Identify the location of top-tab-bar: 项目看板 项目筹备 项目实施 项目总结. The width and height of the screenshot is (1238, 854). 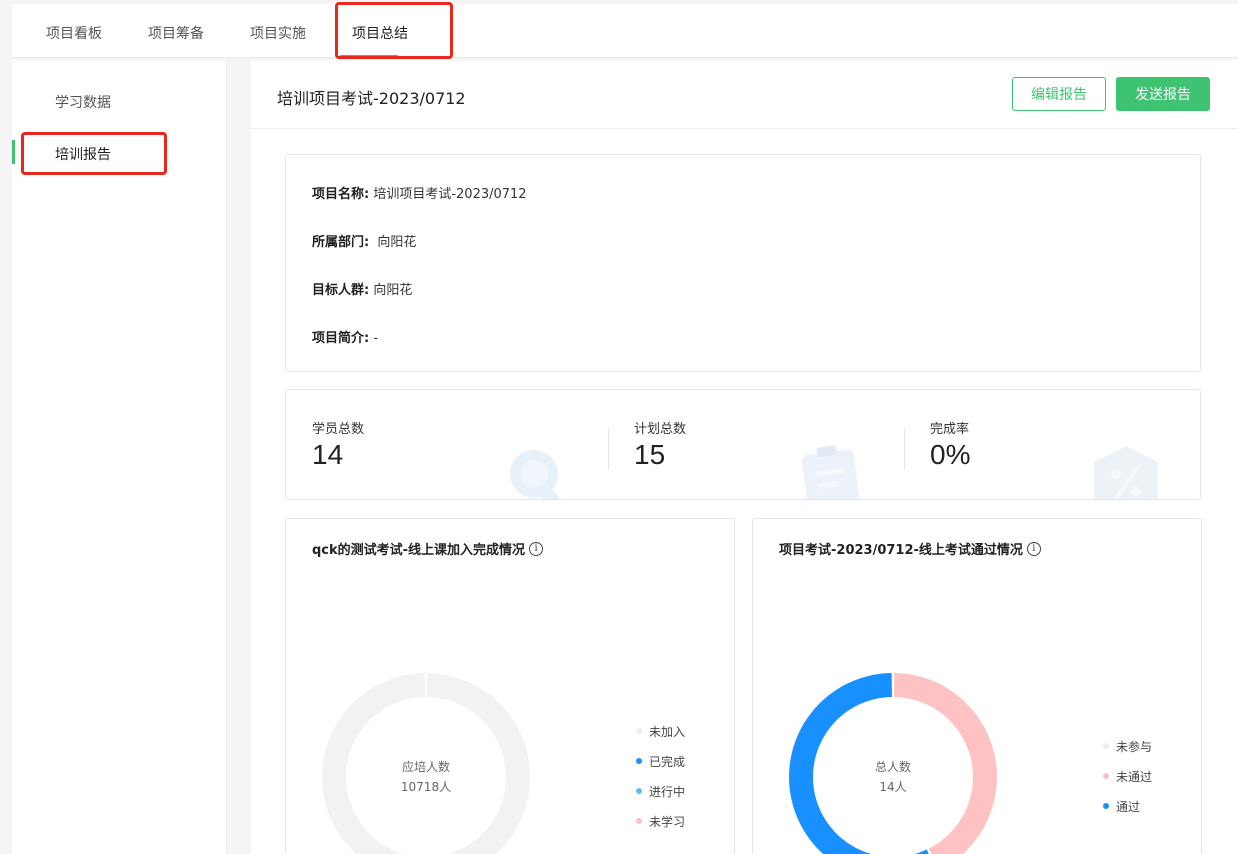
(625, 31).